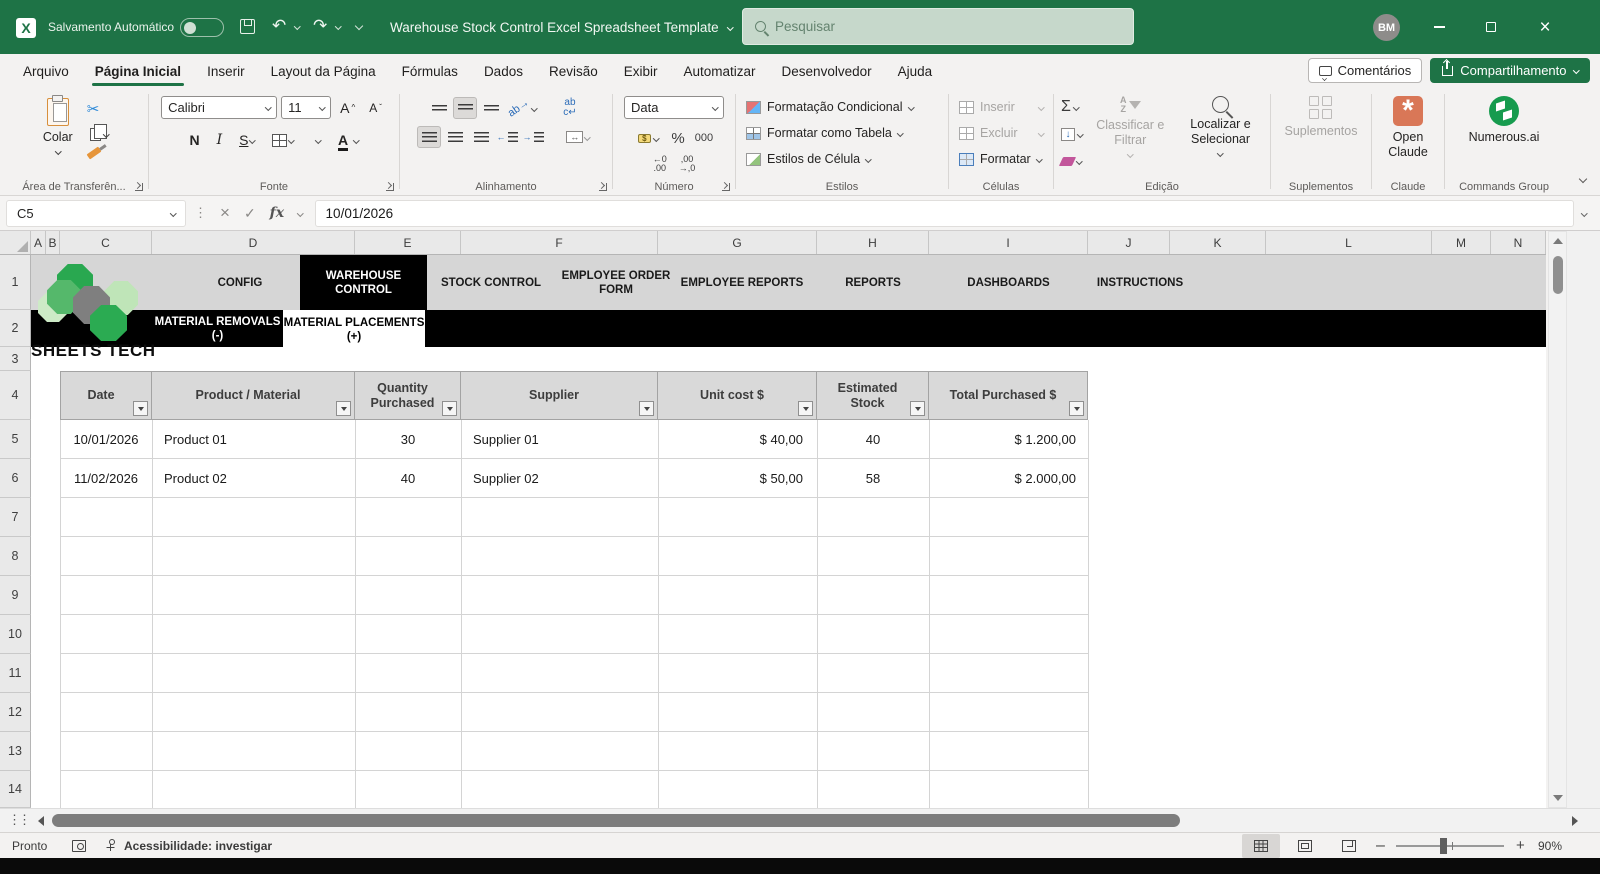 Image resolution: width=1600 pixels, height=874 pixels. I want to click on nav-tab-employee-reports: EMPLOYEE REPORTS, so click(742, 282).